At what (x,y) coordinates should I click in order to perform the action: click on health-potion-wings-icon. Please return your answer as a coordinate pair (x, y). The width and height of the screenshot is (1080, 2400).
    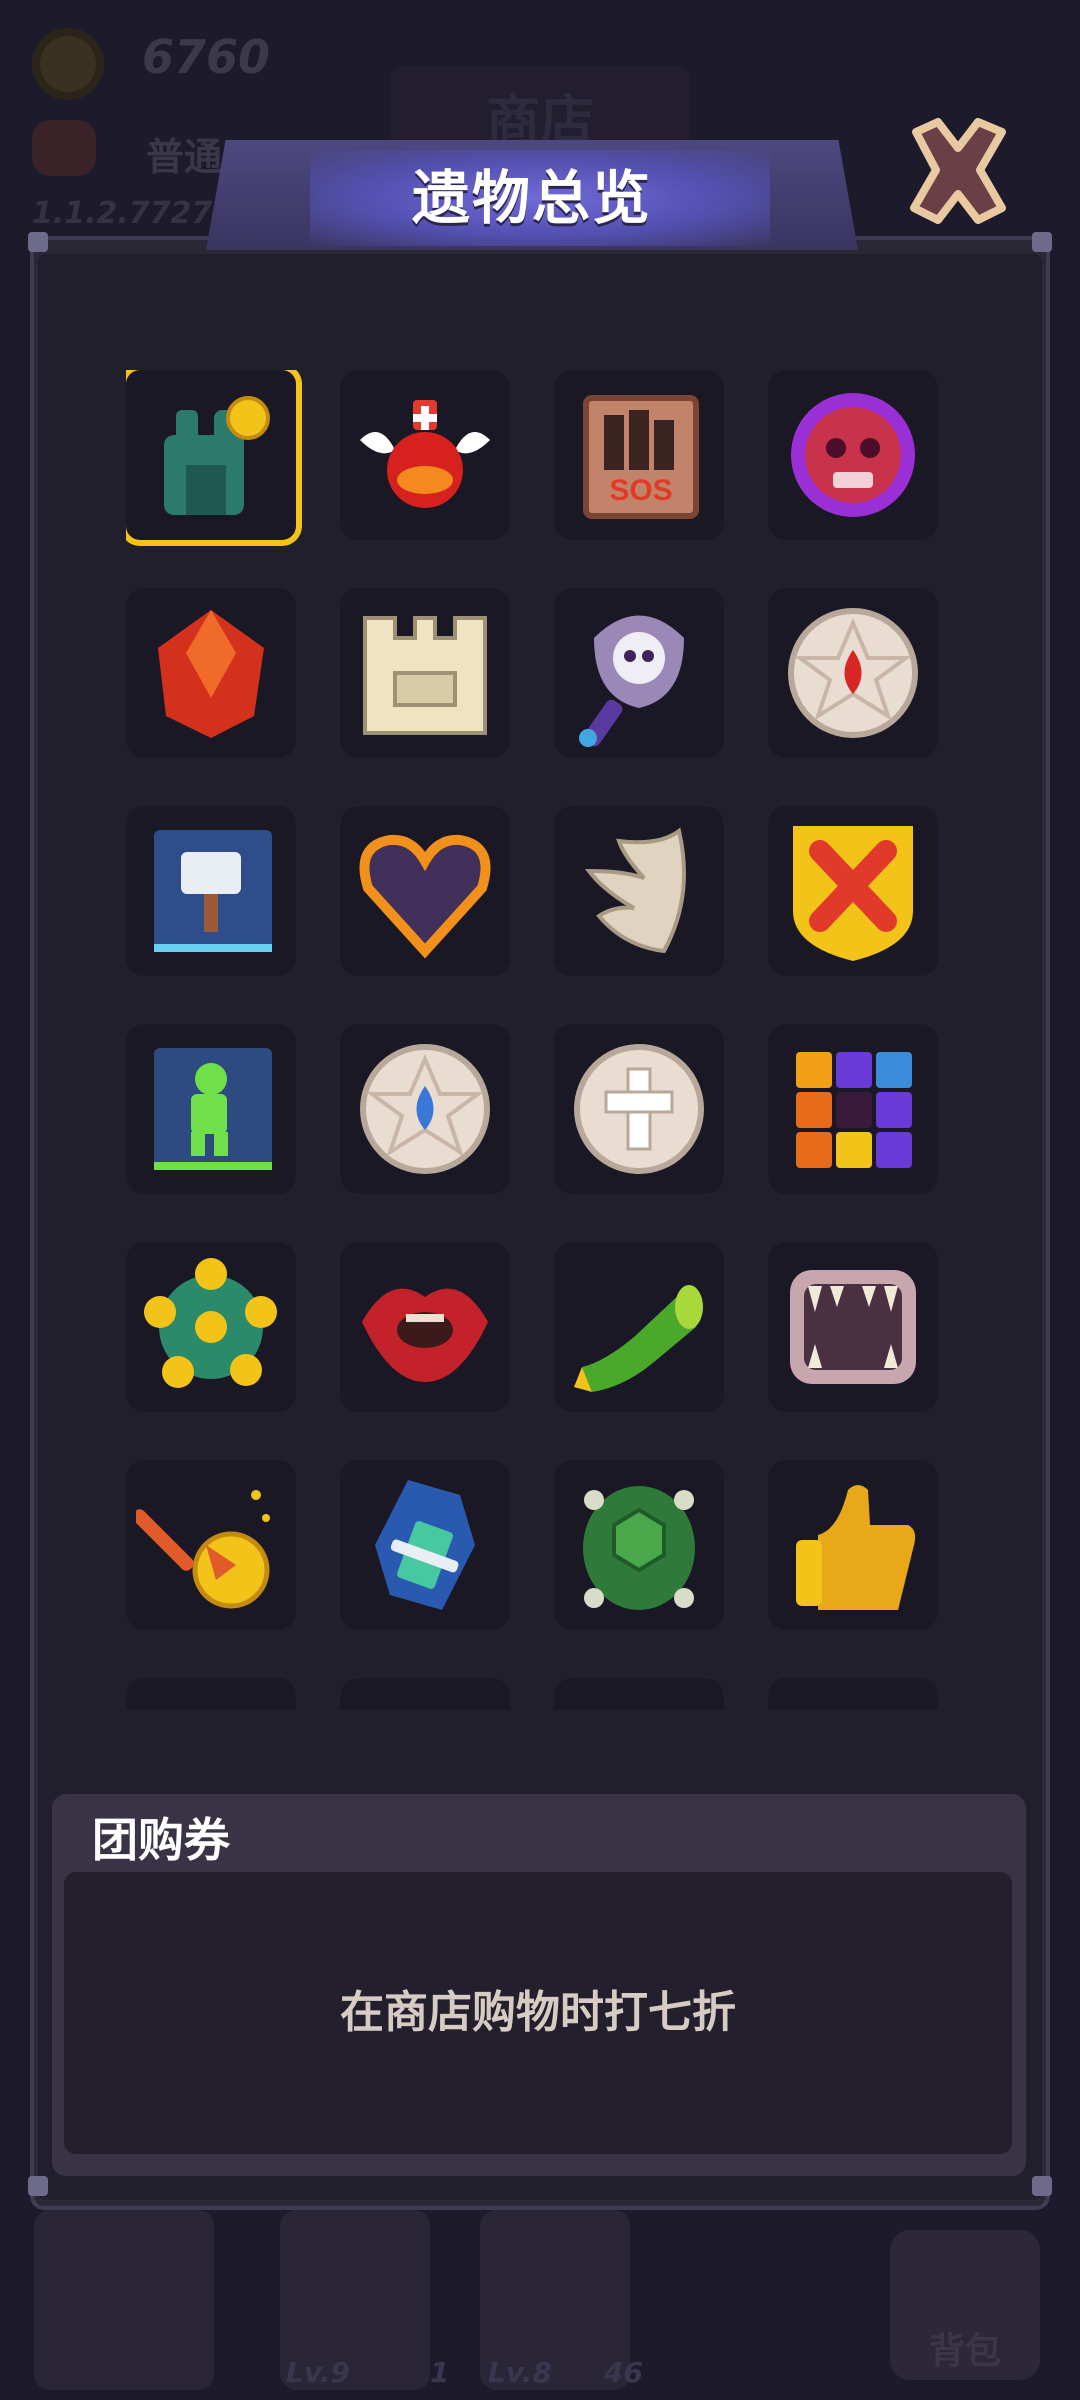
    Looking at the image, I should click on (425, 454).